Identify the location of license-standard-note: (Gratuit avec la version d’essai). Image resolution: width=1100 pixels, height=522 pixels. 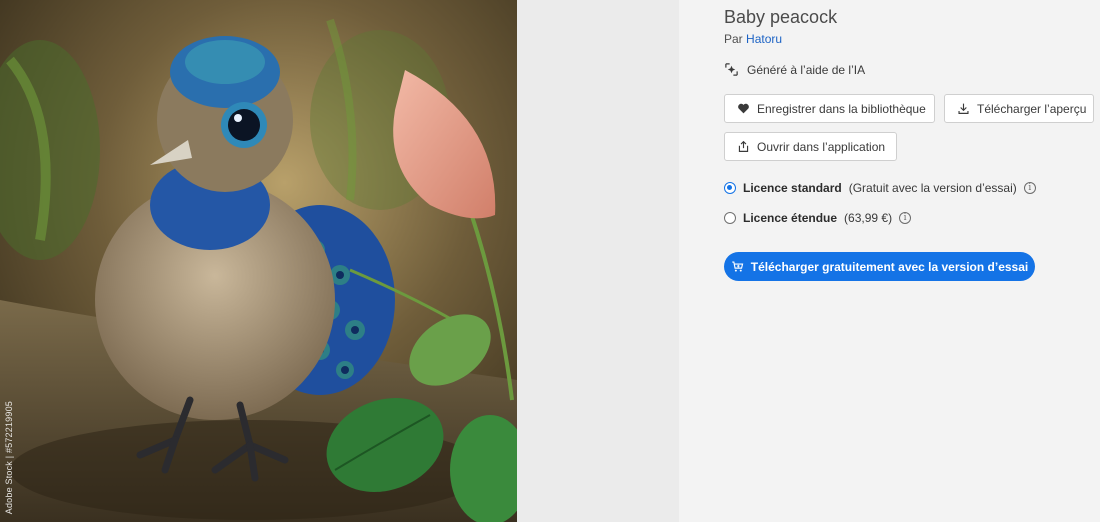
(932, 188).